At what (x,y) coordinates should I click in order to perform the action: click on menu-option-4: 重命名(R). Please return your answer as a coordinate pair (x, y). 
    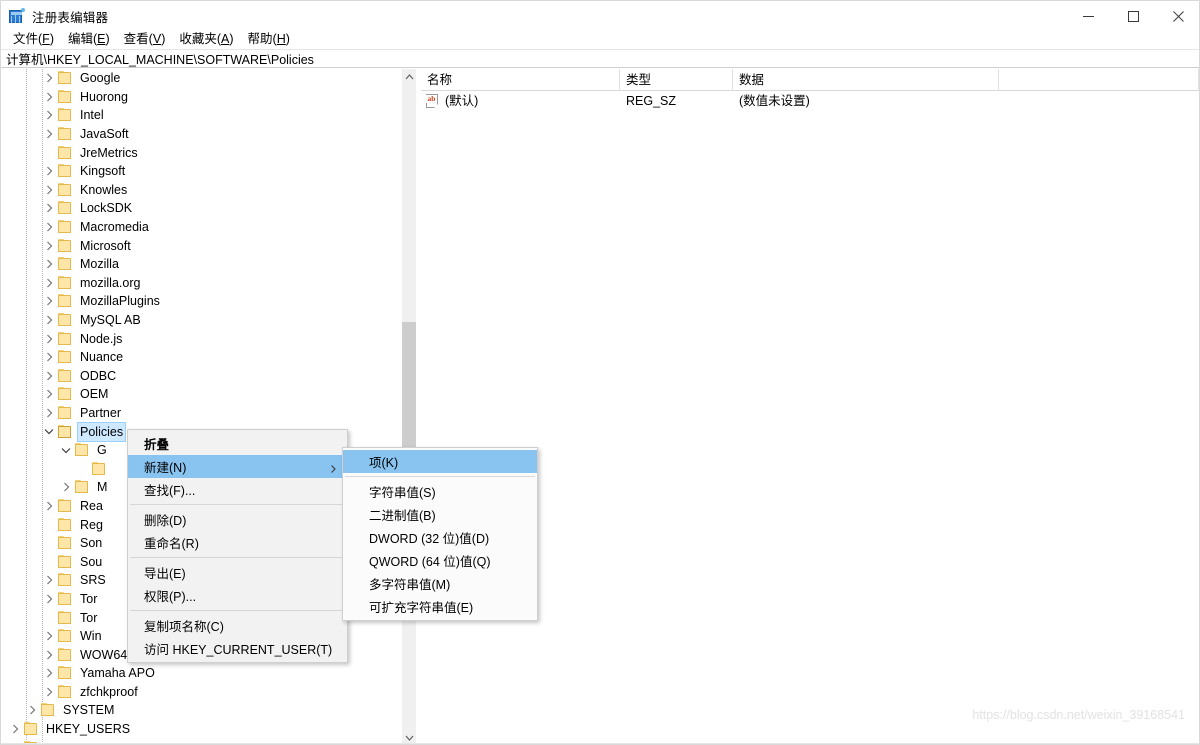
    Looking at the image, I should click on (237, 542).